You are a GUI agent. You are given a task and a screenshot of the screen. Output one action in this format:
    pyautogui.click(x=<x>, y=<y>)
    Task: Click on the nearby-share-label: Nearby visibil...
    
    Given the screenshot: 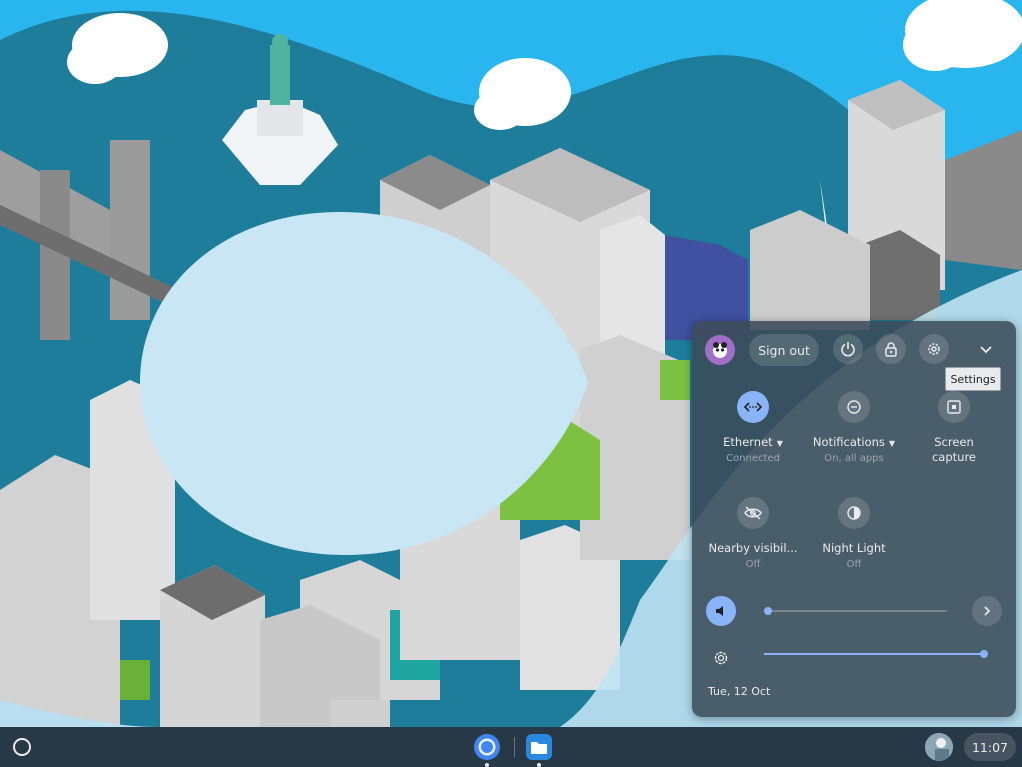 What is the action you would take?
    pyautogui.click(x=753, y=548)
    